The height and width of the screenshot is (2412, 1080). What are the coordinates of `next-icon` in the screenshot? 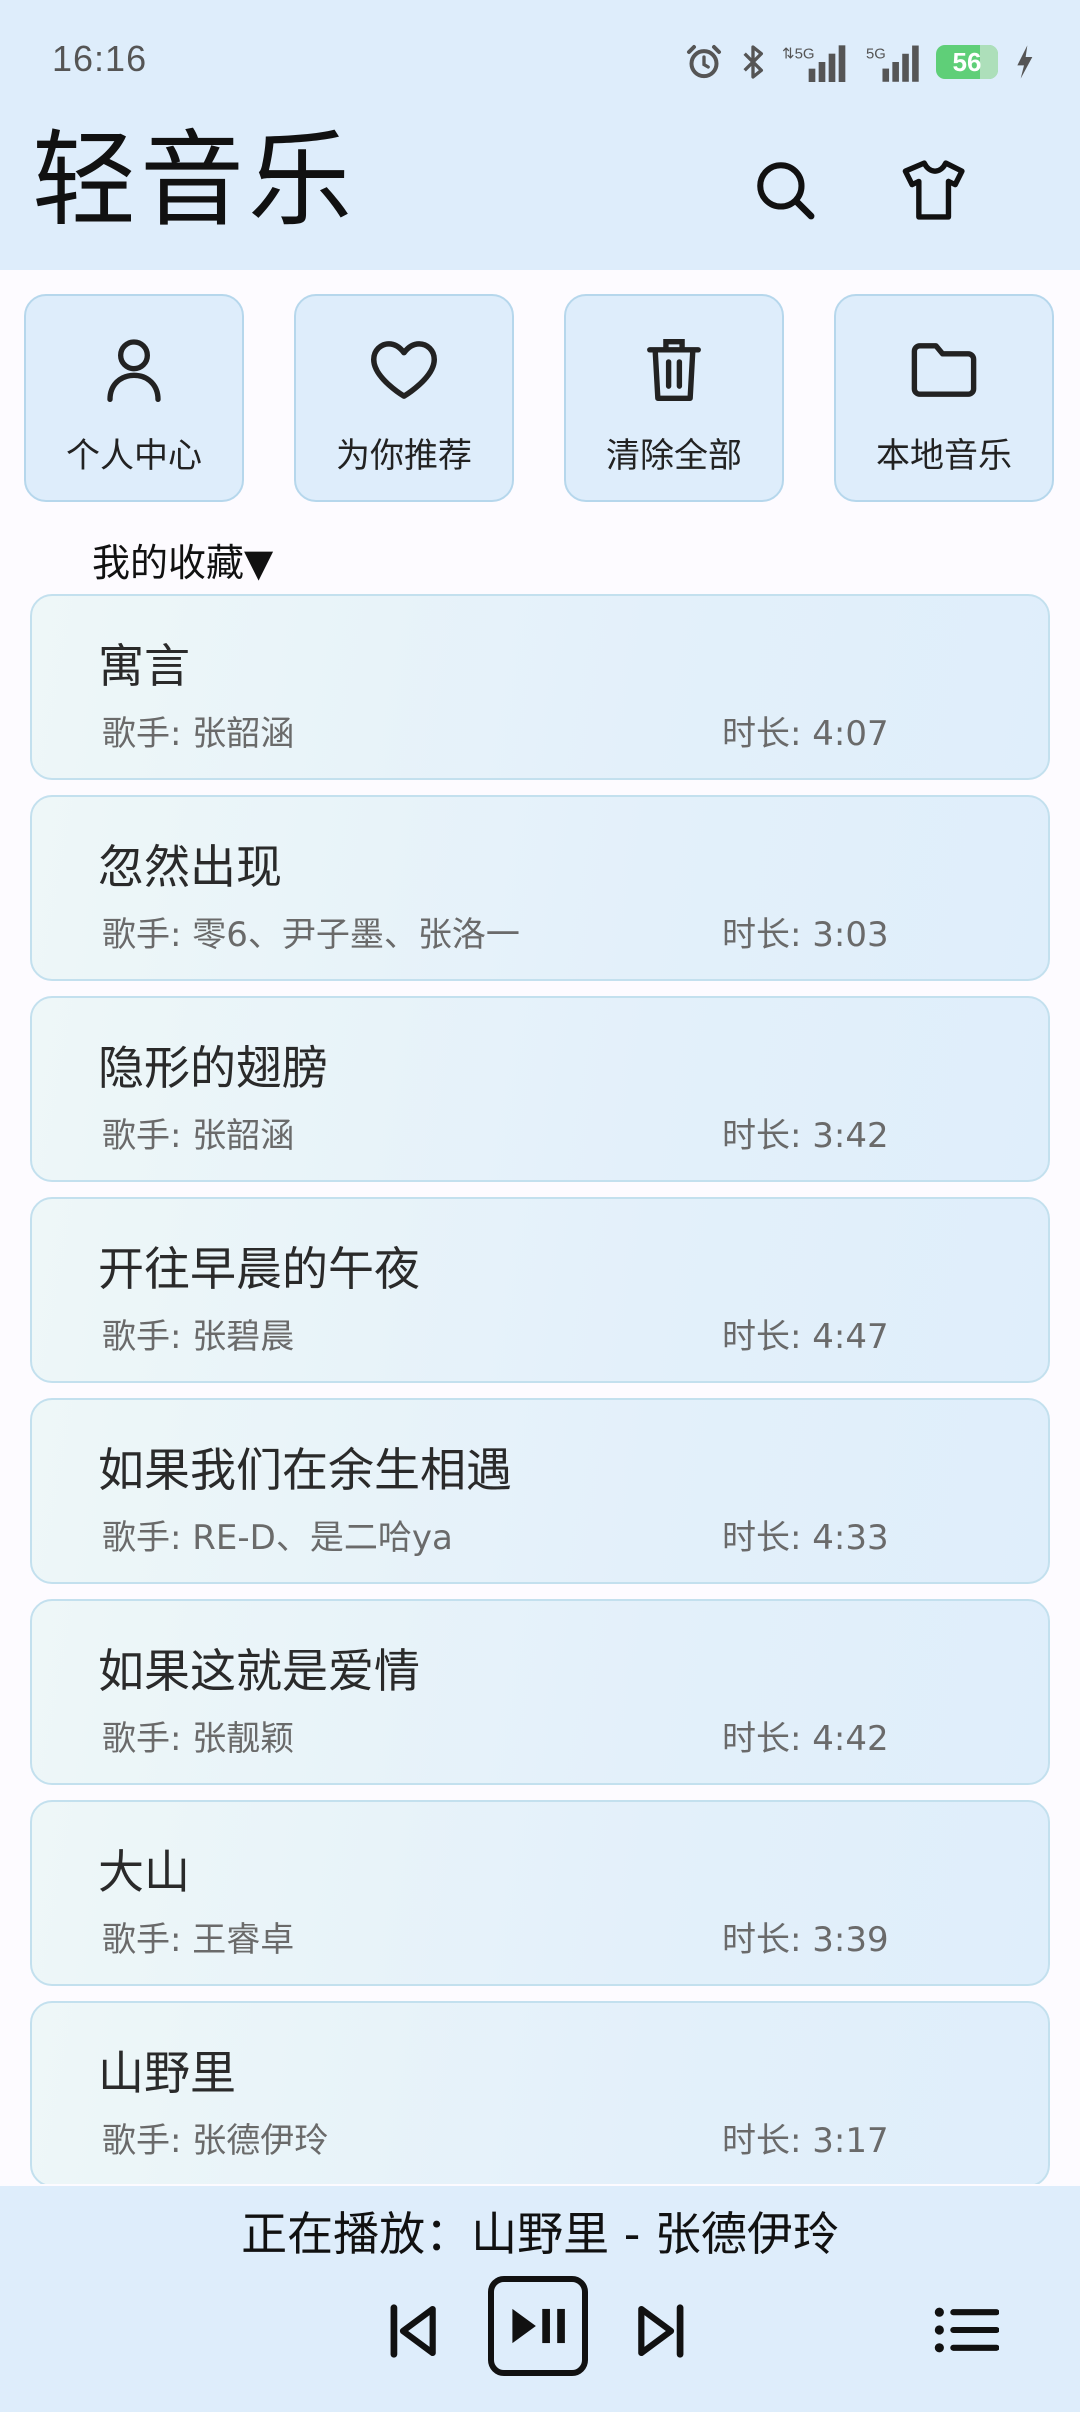 It's located at (661, 2331).